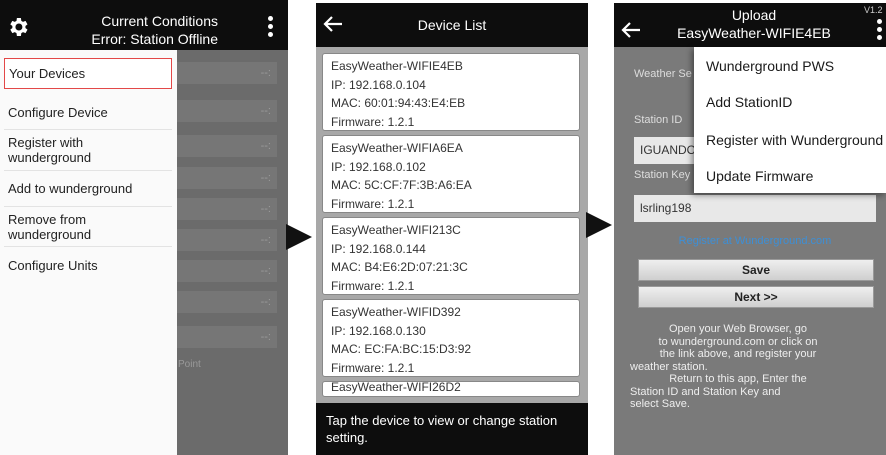 Image resolution: width=886 pixels, height=455 pixels. Describe the element at coordinates (53, 265) in the screenshot. I see `menu-label: Configure Units` at that location.